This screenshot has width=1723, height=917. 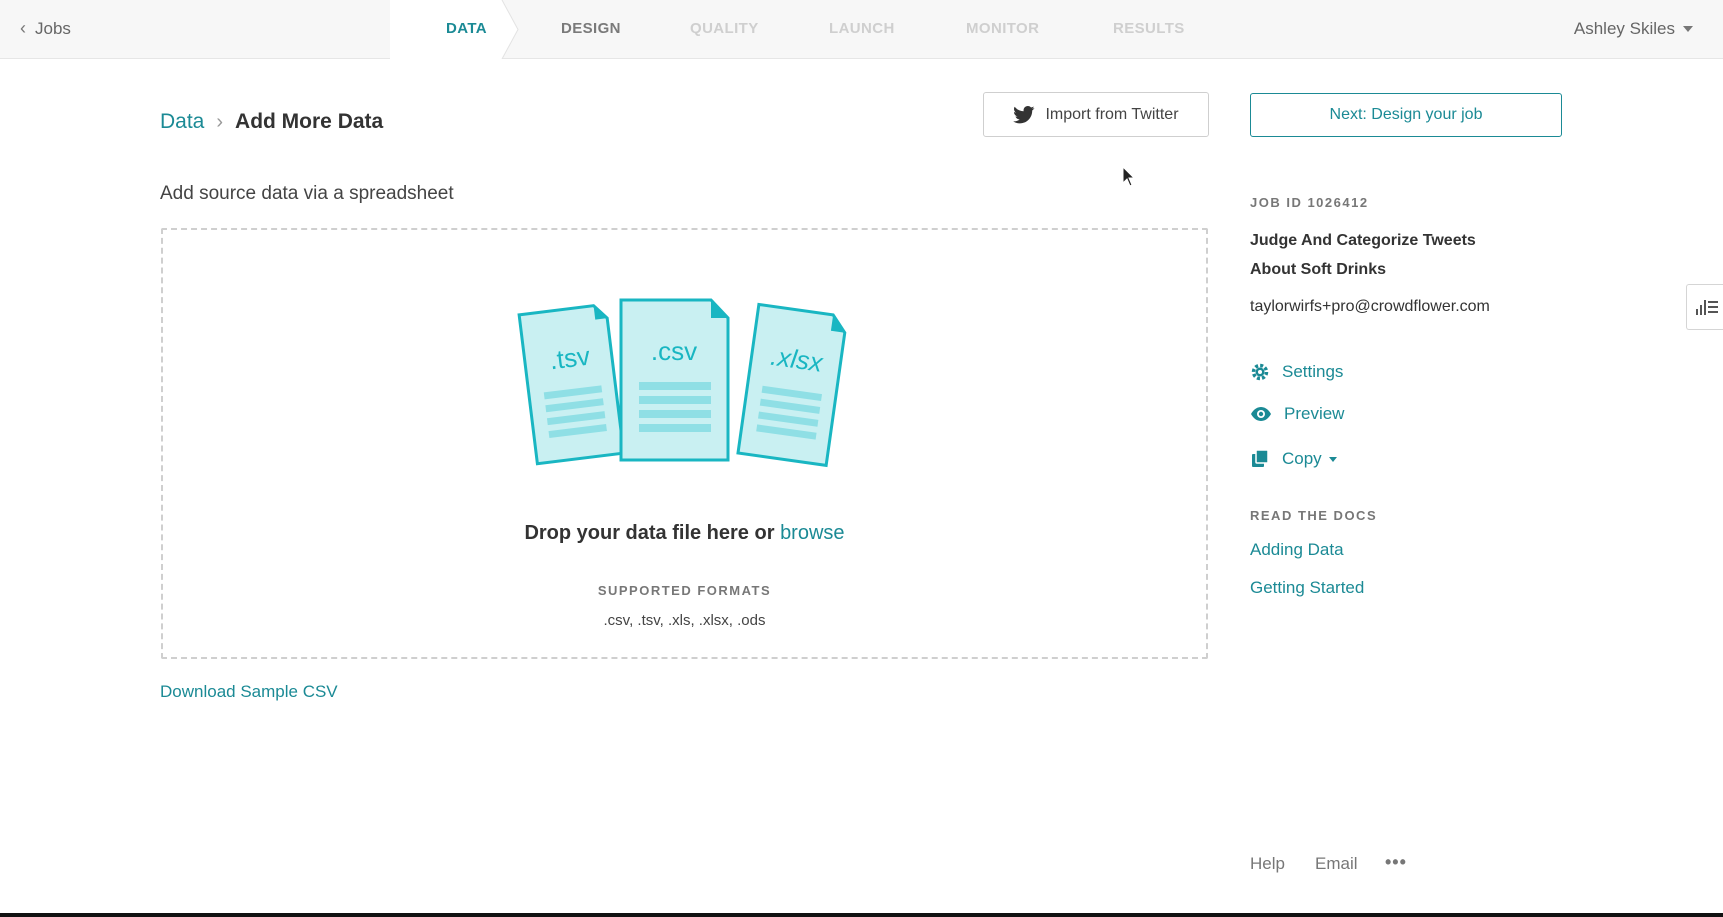 What do you see at coordinates (1396, 862) in the screenshot?
I see `more-options-button: •••` at bounding box center [1396, 862].